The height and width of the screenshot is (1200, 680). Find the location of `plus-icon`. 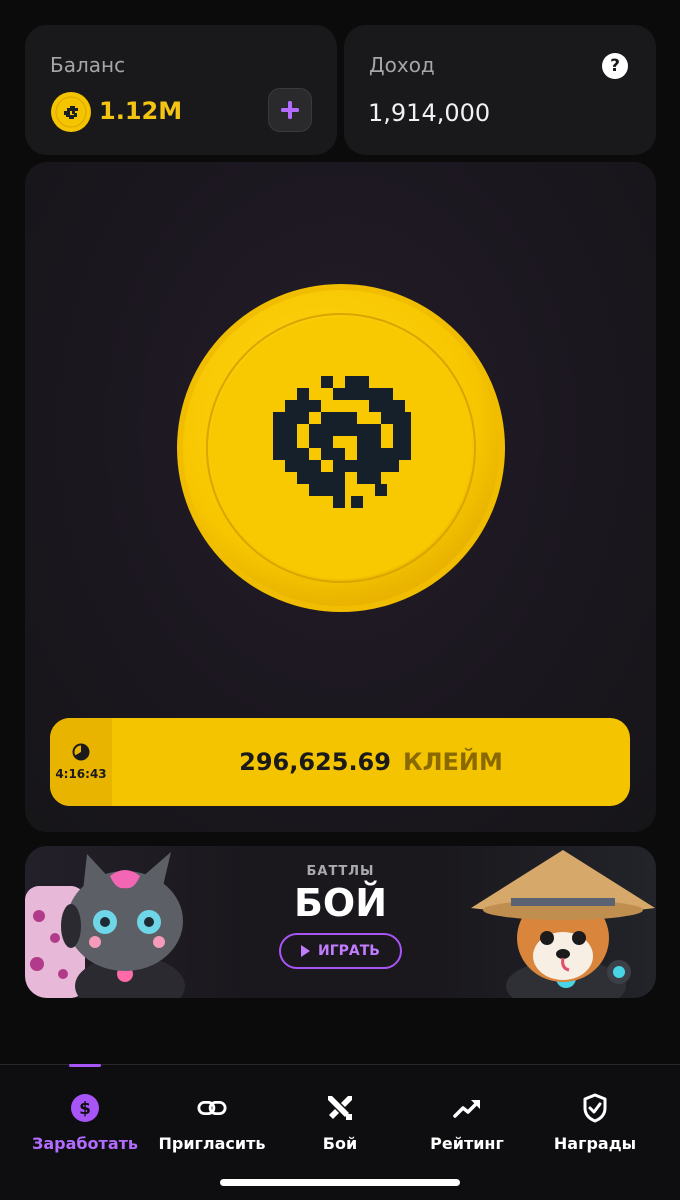

plus-icon is located at coordinates (290, 110).